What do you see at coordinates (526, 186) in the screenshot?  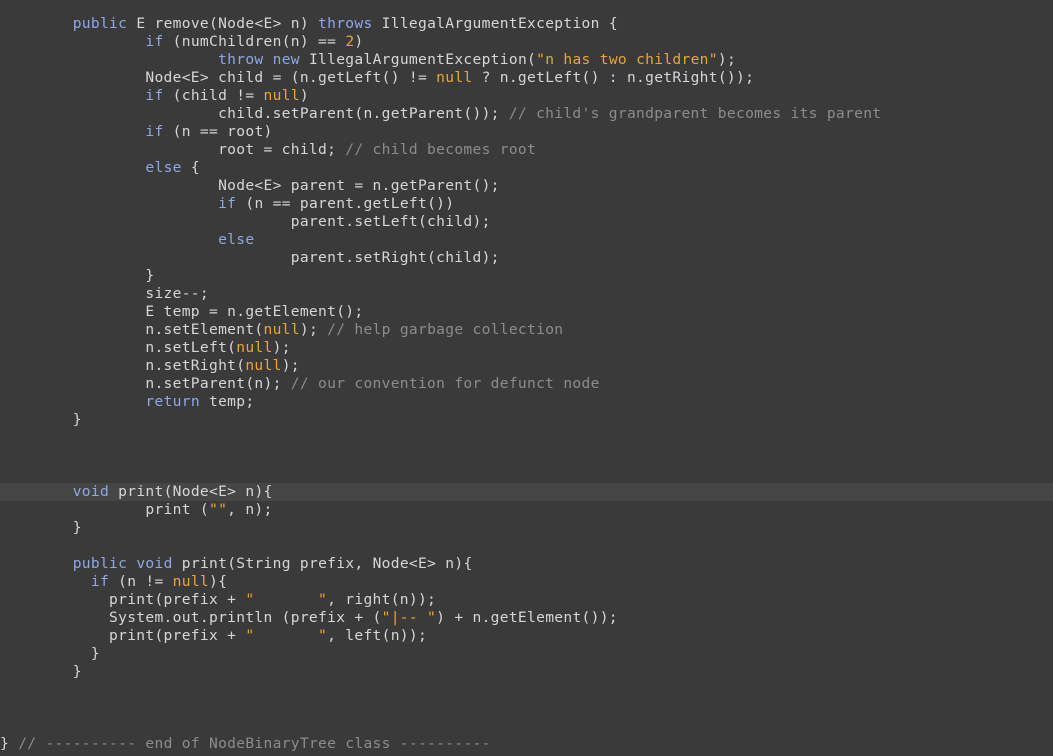 I see `code-line: Node<E> parent = n.getParent();` at bounding box center [526, 186].